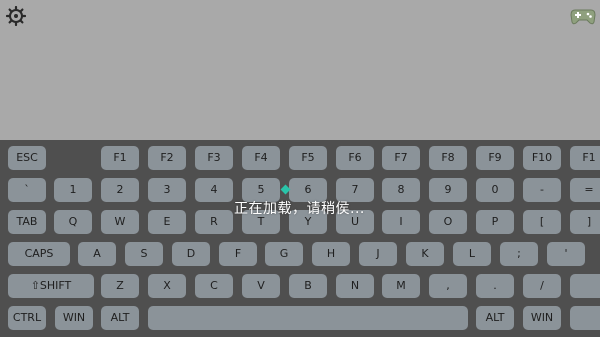  What do you see at coordinates (191, 254) in the screenshot?
I see `key-d: D` at bounding box center [191, 254].